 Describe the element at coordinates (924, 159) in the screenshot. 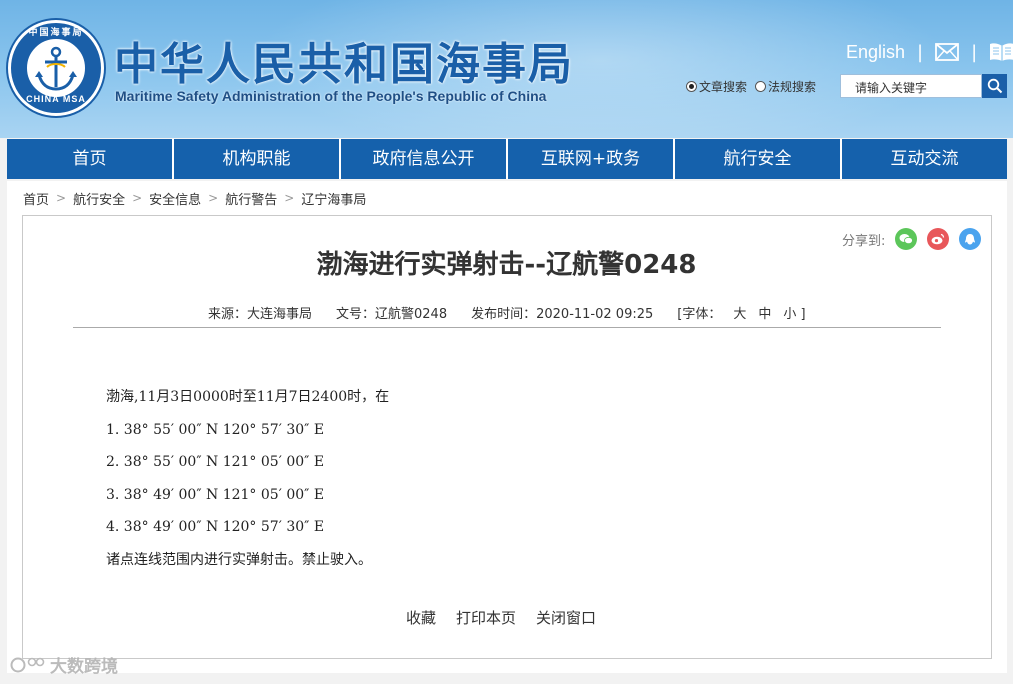

I see `nav-interaction: 互动交流` at that location.